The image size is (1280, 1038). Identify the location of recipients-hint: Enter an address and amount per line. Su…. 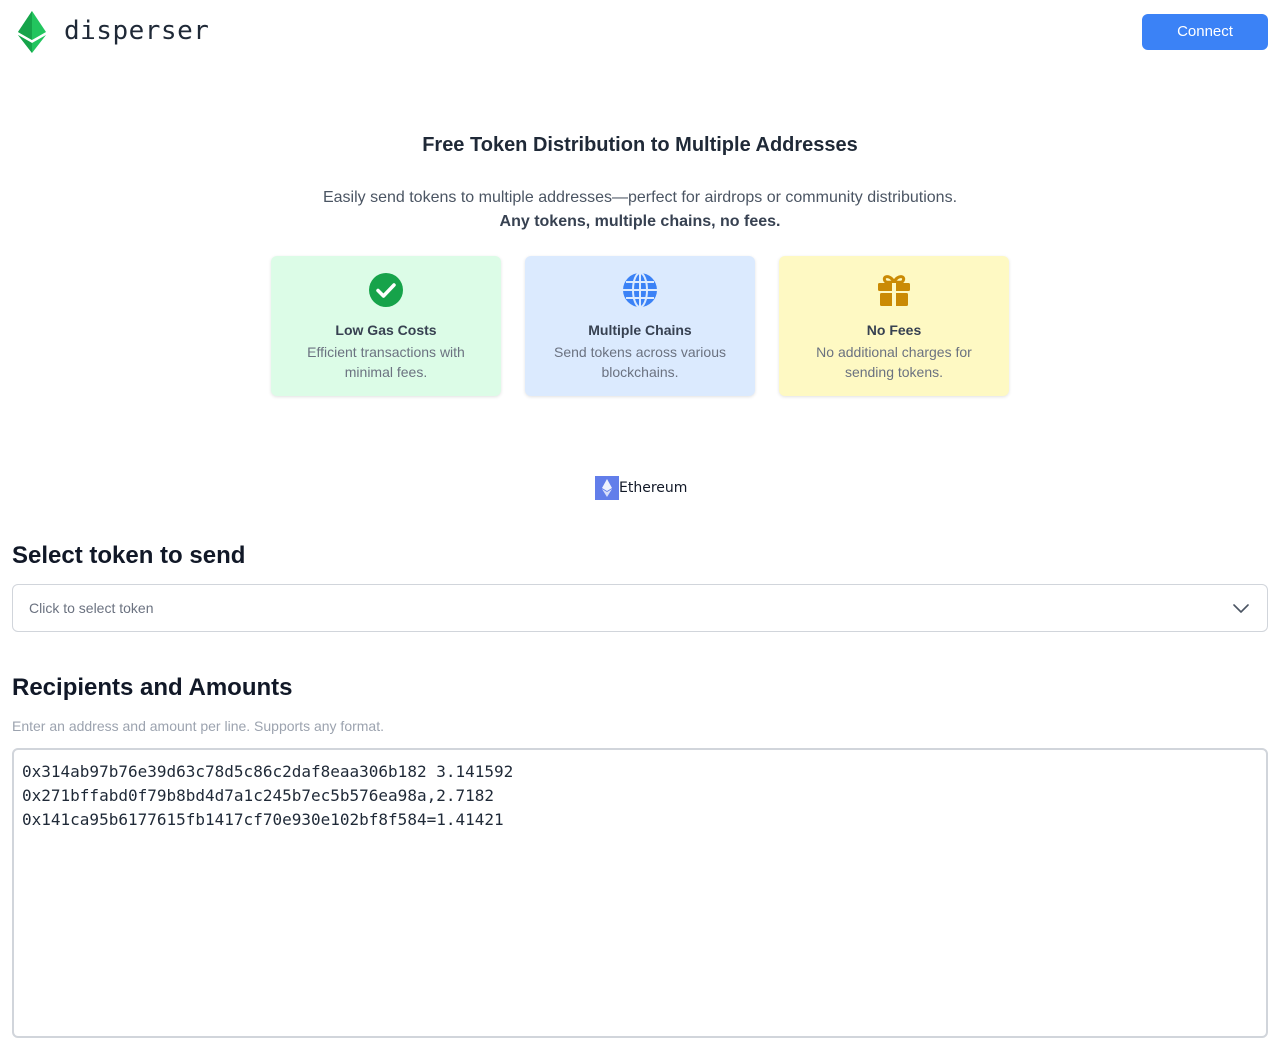
(198, 726).